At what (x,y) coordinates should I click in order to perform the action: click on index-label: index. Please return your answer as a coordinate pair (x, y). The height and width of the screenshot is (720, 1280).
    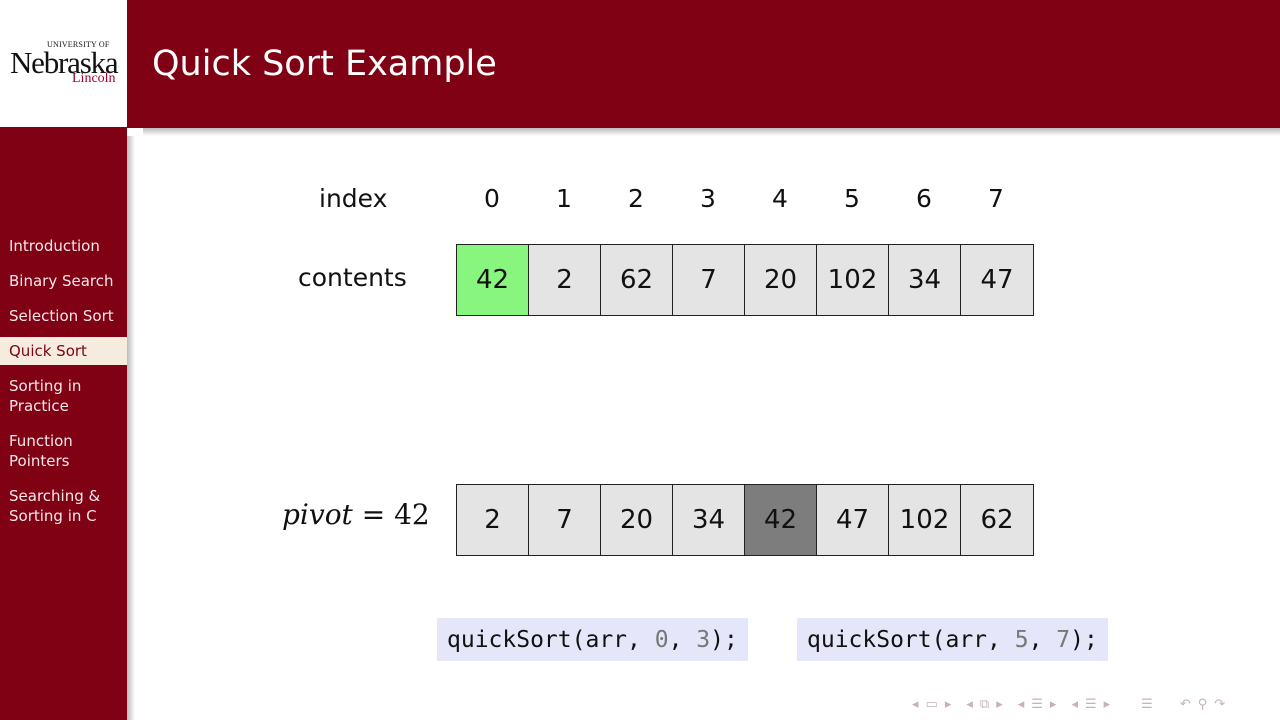
    Looking at the image, I should click on (353, 198).